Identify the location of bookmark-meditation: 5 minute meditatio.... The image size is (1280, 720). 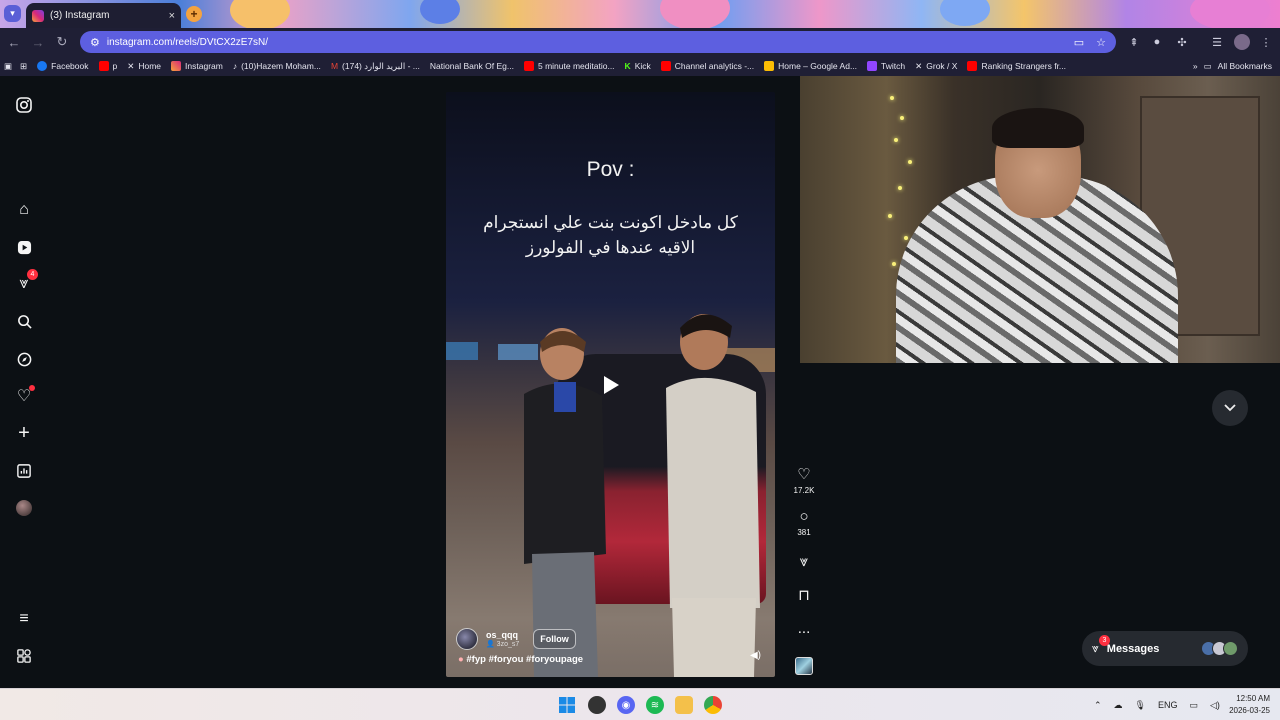
(569, 66).